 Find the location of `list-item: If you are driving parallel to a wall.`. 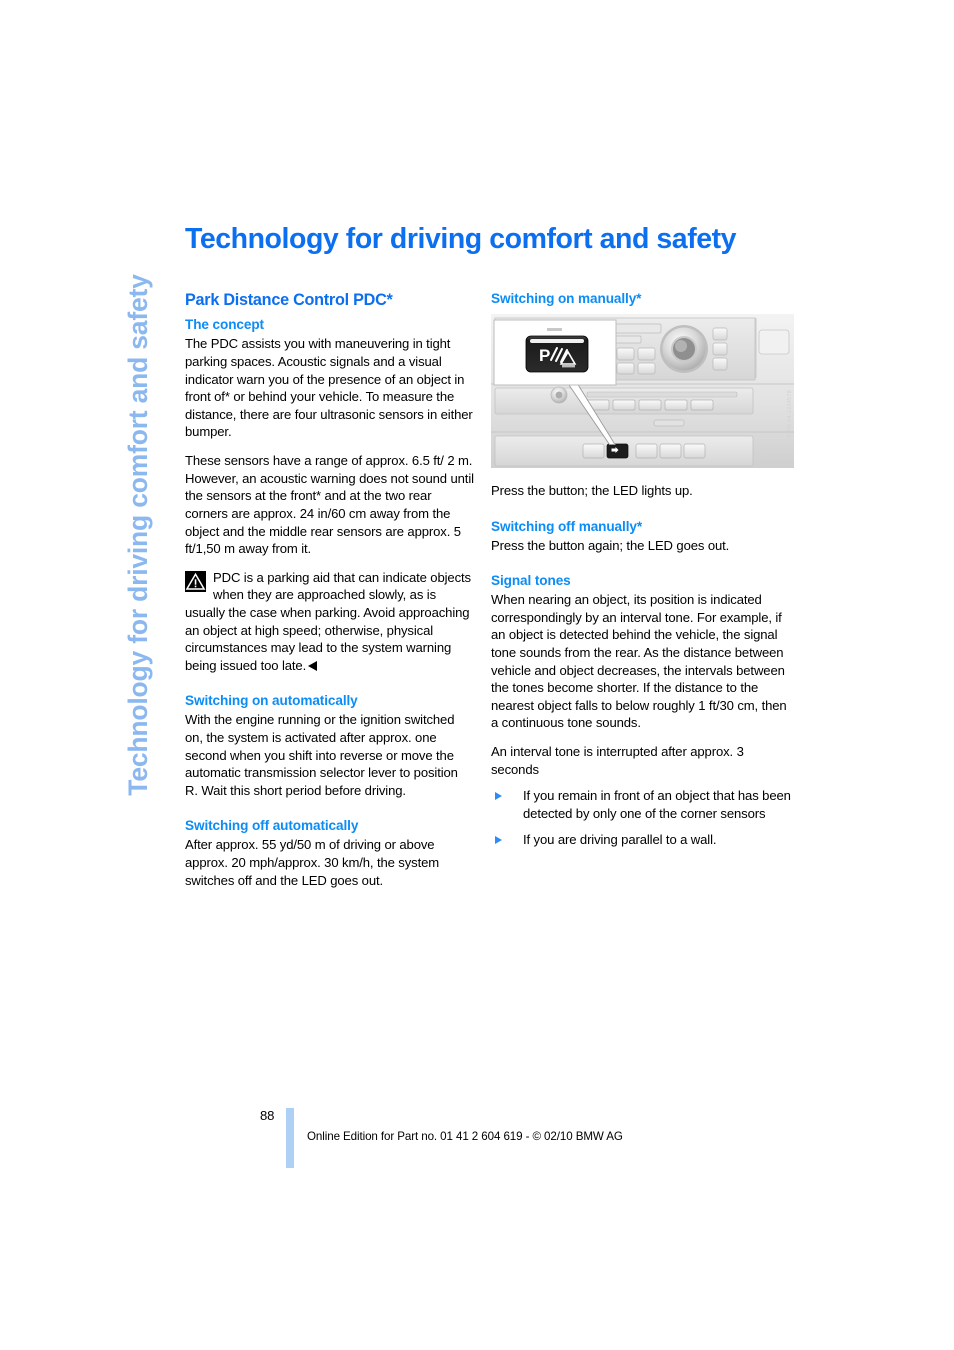

list-item: If you are driving parallel to a wall. is located at coordinates (642, 840).